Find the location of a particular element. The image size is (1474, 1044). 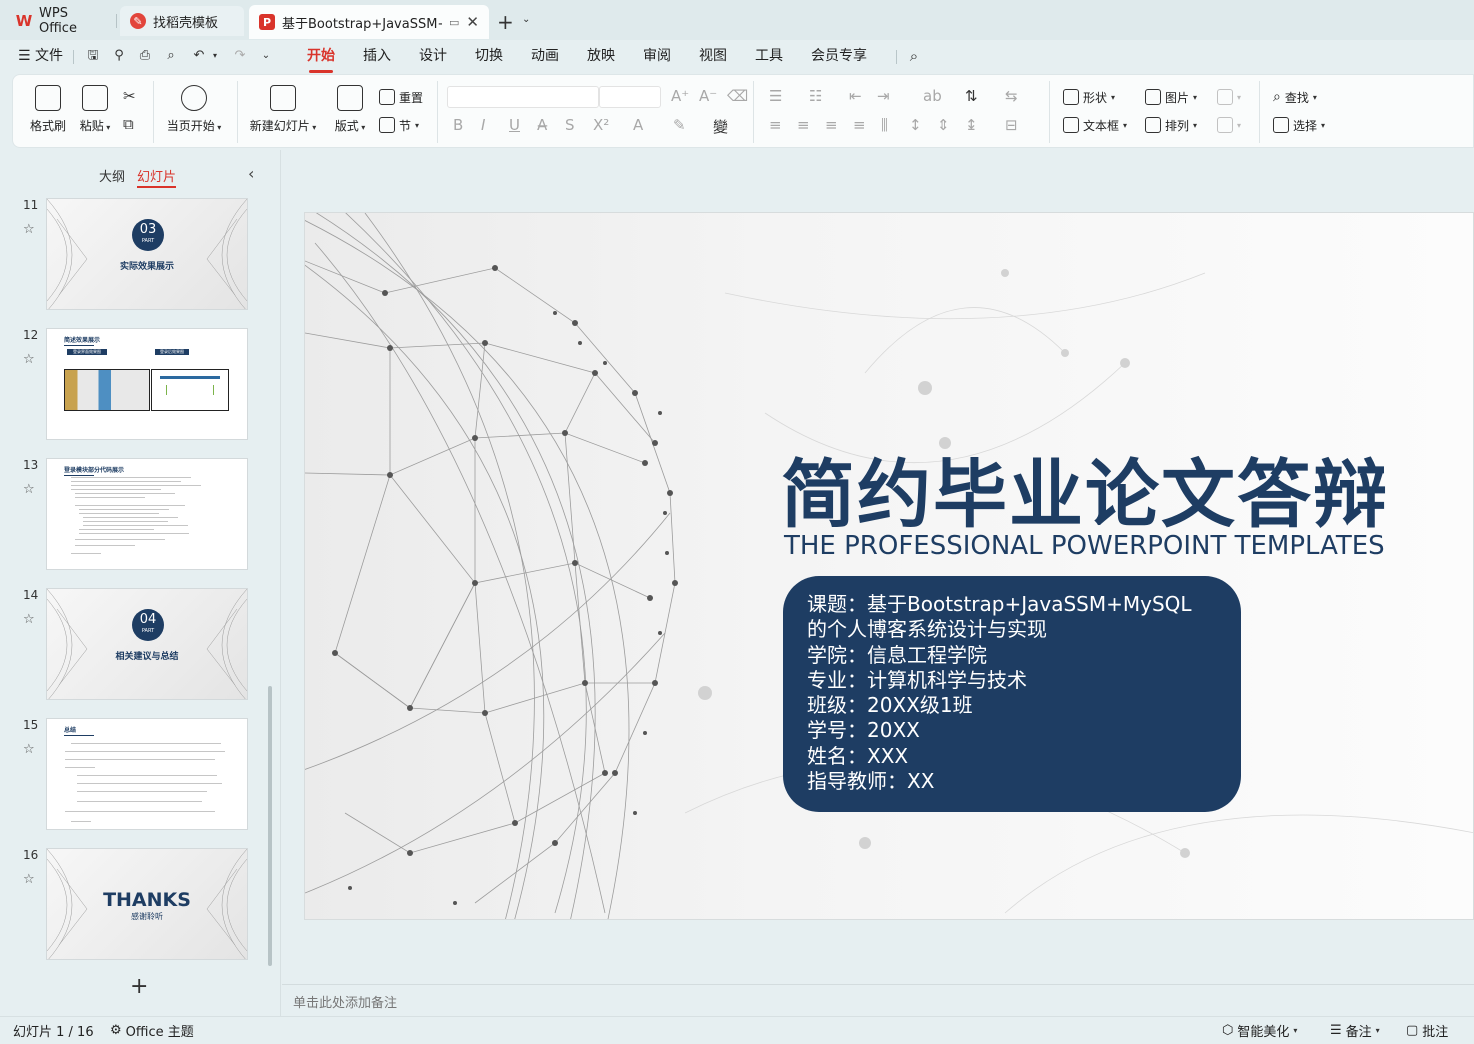

menu-review: 审阅 is located at coordinates (657, 57).